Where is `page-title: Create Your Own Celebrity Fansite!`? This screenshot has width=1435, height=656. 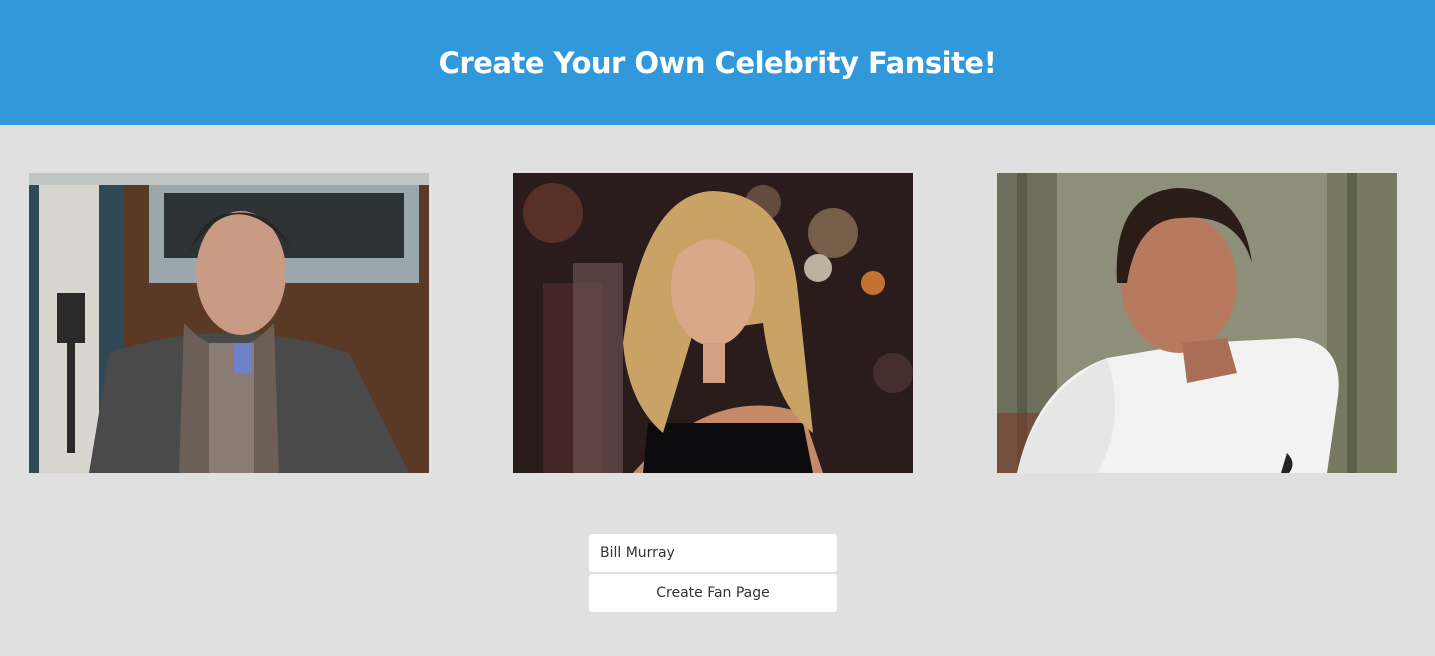
page-title: Create Your Own Celebrity Fansite! is located at coordinates (717, 62).